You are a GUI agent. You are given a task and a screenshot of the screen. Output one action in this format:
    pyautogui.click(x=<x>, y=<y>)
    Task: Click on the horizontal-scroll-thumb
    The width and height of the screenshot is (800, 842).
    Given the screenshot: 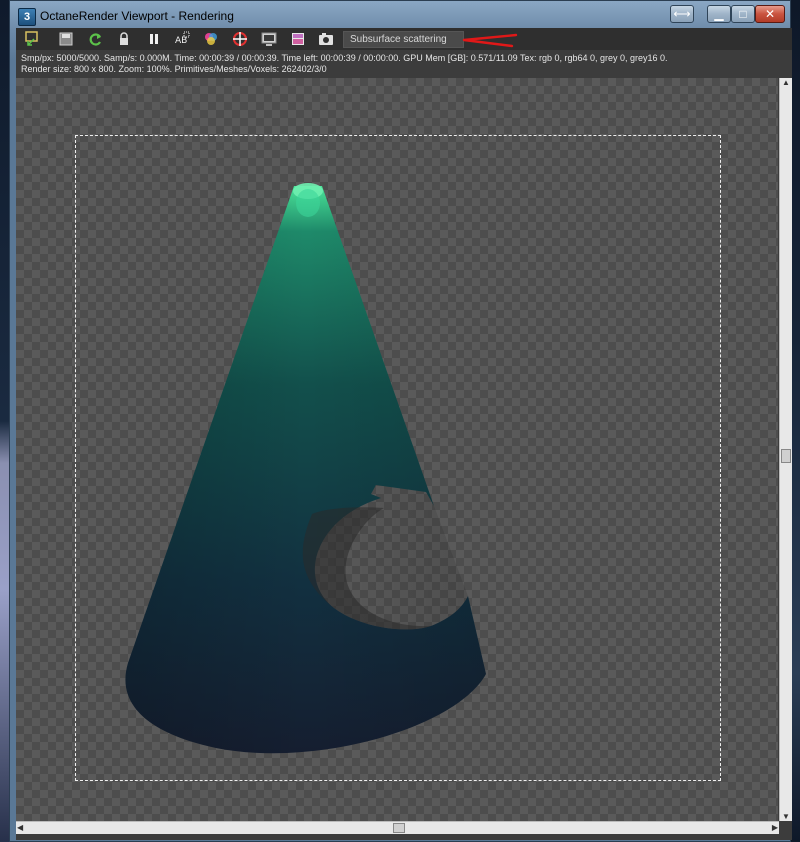 What is the action you would take?
    pyautogui.click(x=399, y=828)
    